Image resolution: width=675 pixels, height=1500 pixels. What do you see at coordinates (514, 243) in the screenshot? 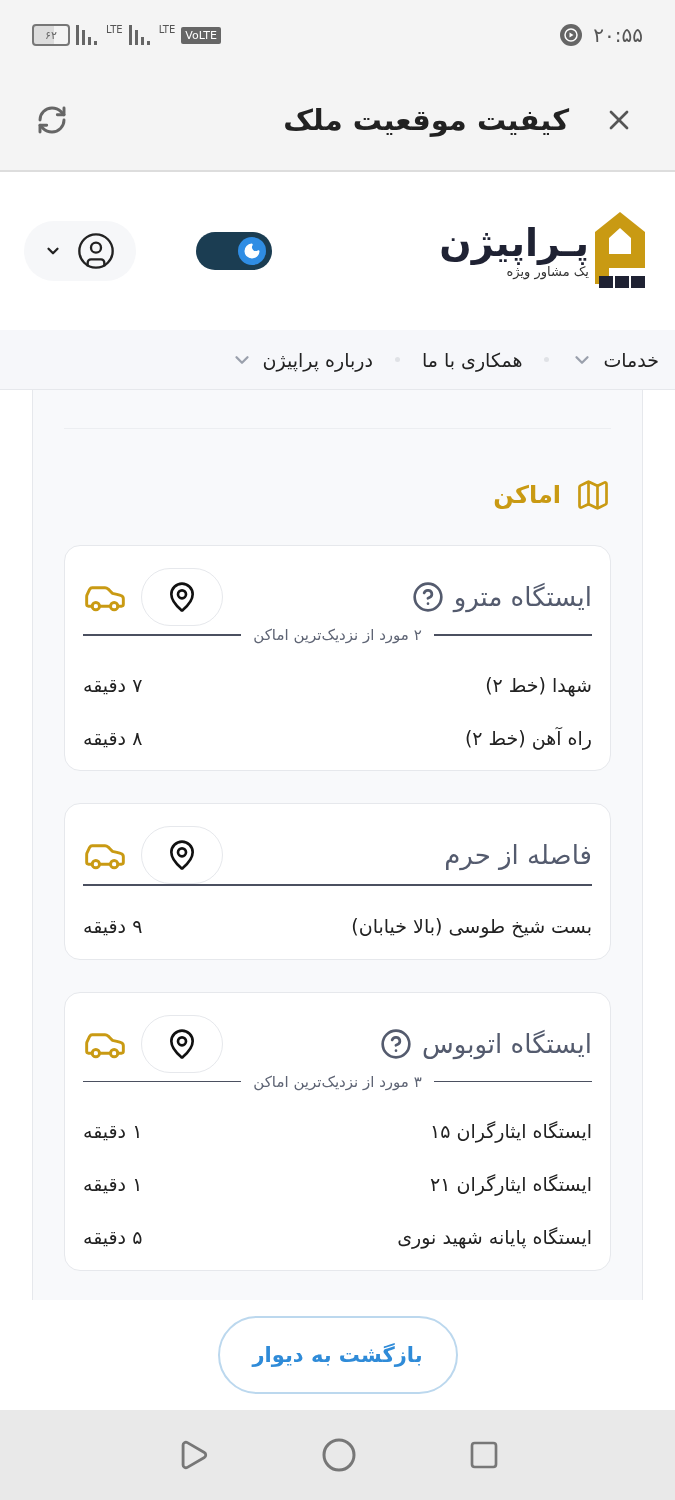
I see `logo-name: پـراپیژن` at bounding box center [514, 243].